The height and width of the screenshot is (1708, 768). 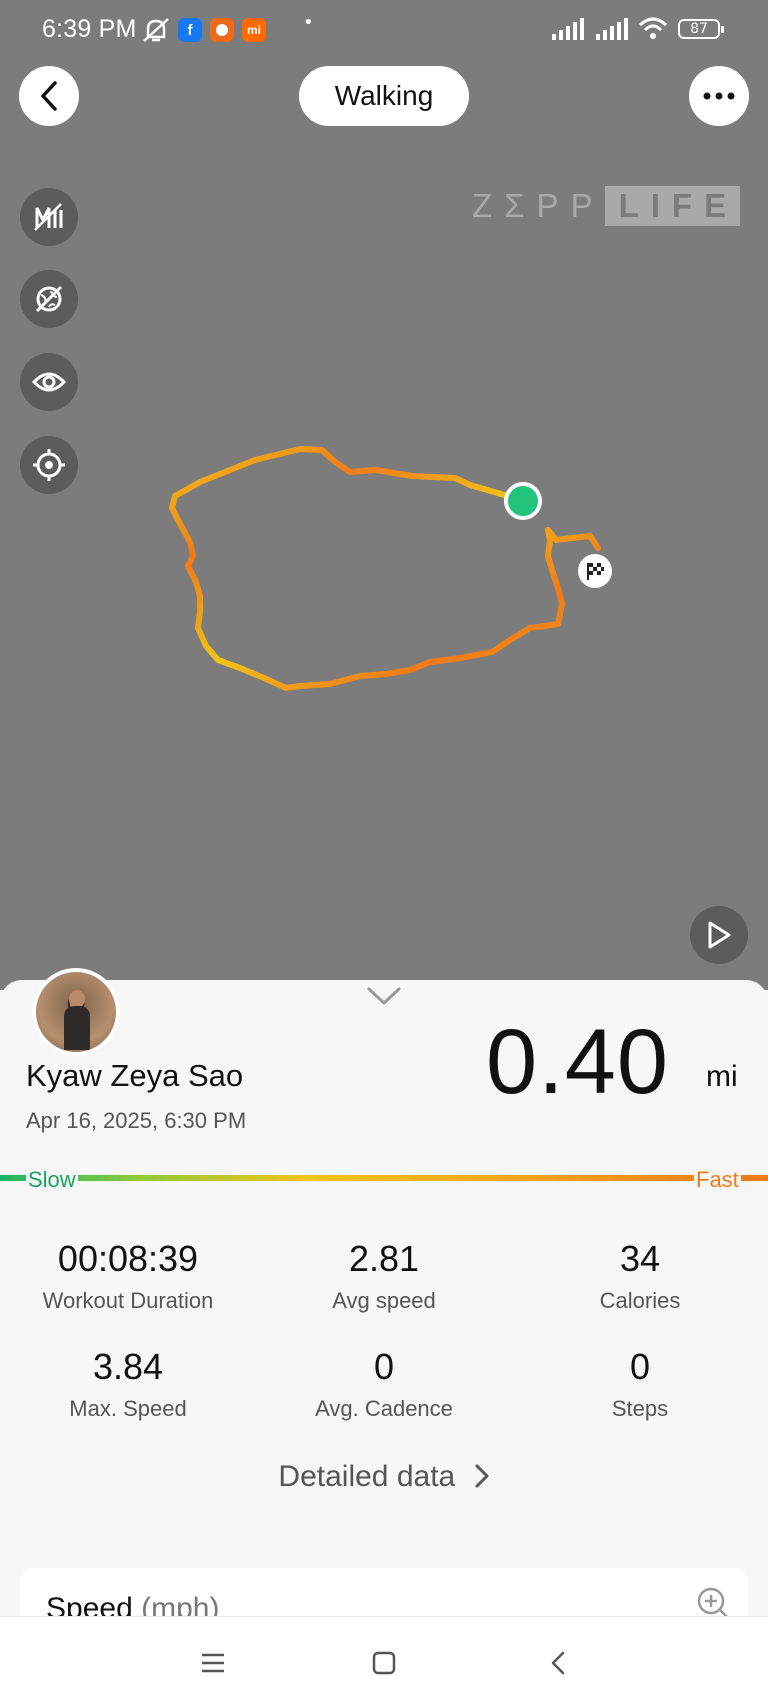 What do you see at coordinates (76, 1012) in the screenshot?
I see `avatar` at bounding box center [76, 1012].